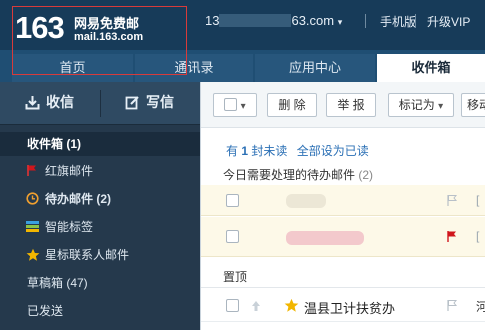 The image size is (485, 330). I want to click on sidebar-item-label: 星标联系人邮件, so click(87, 255).